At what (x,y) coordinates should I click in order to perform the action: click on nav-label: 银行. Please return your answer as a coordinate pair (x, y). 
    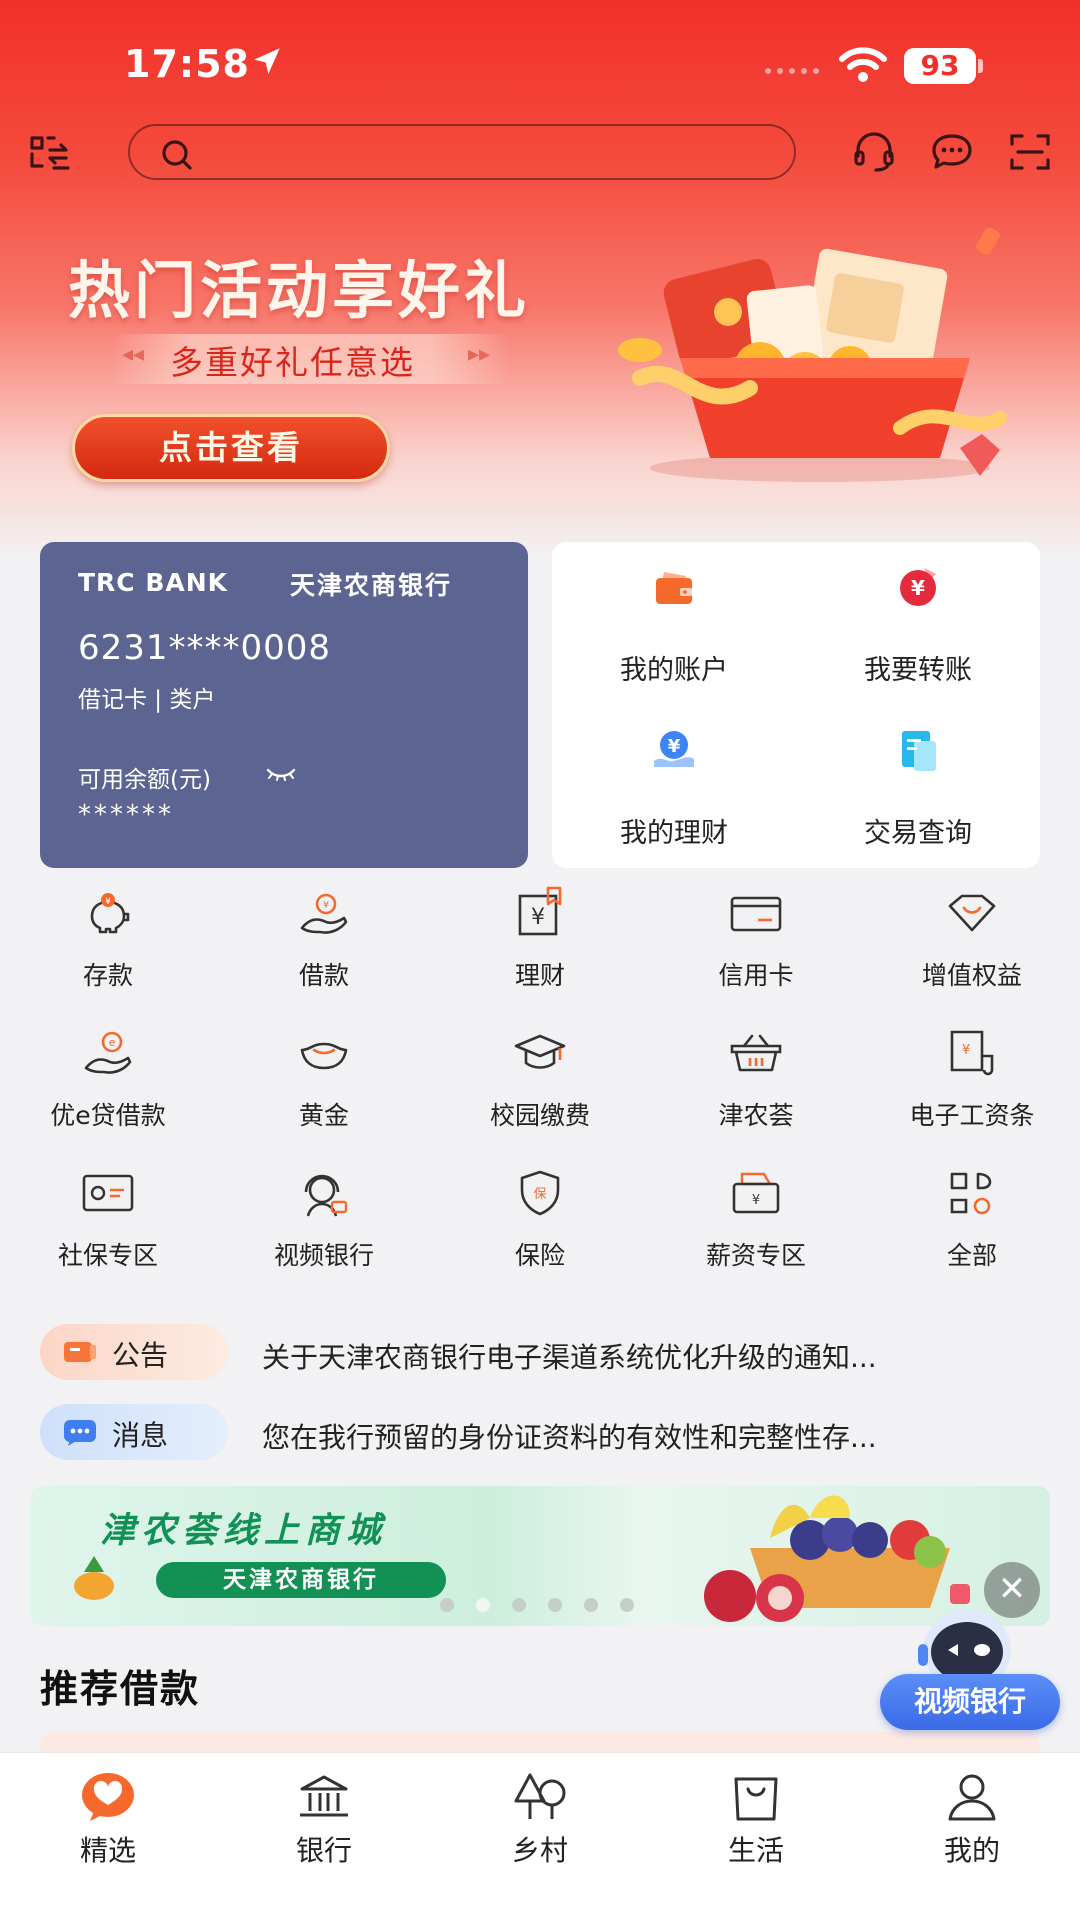
    Looking at the image, I should click on (323, 1850).